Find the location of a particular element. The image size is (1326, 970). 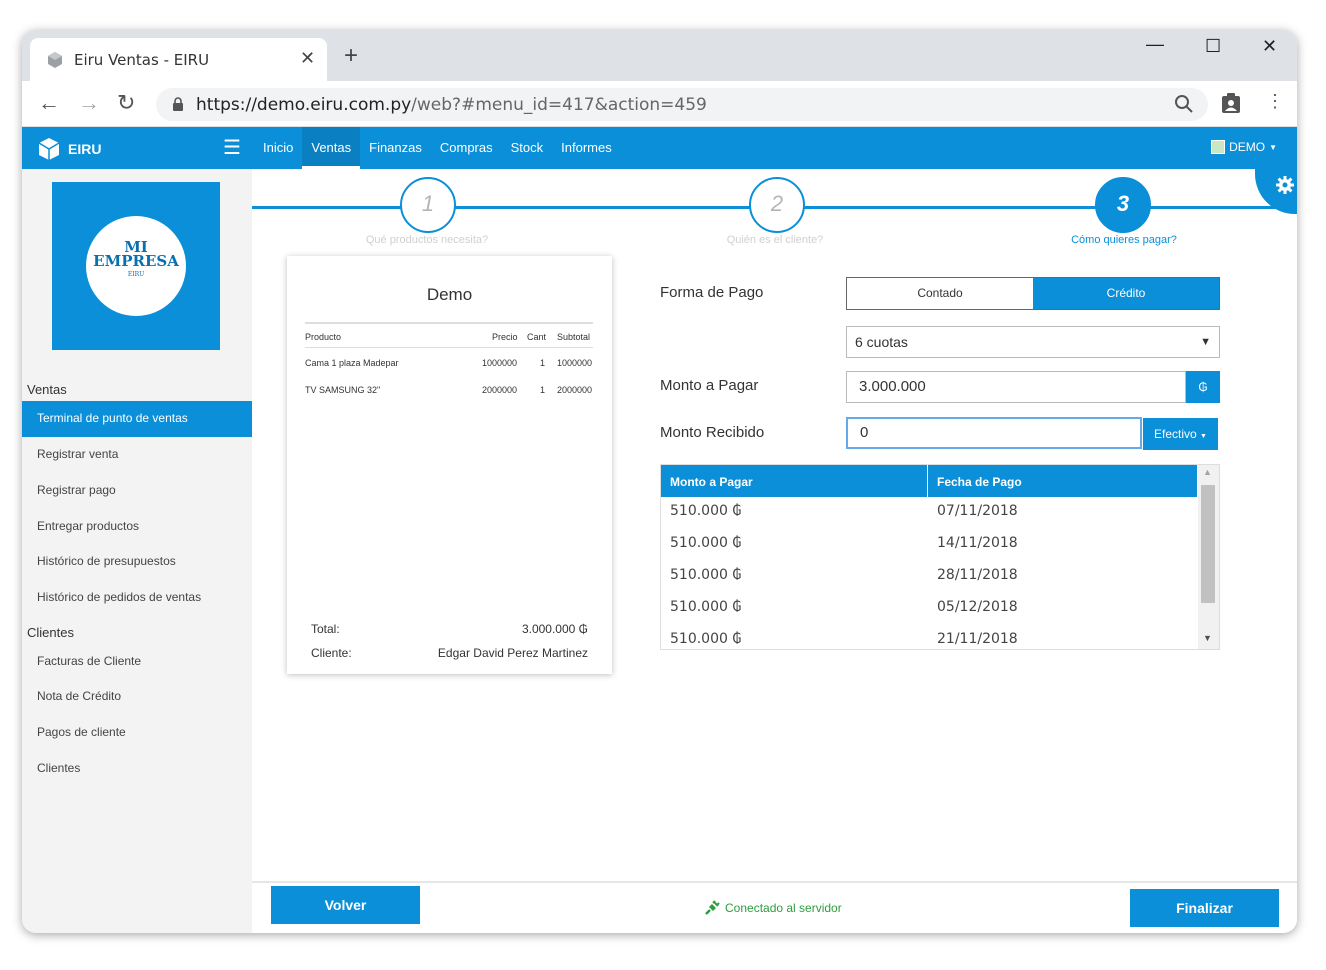

step-2: 2 is located at coordinates (777, 205).